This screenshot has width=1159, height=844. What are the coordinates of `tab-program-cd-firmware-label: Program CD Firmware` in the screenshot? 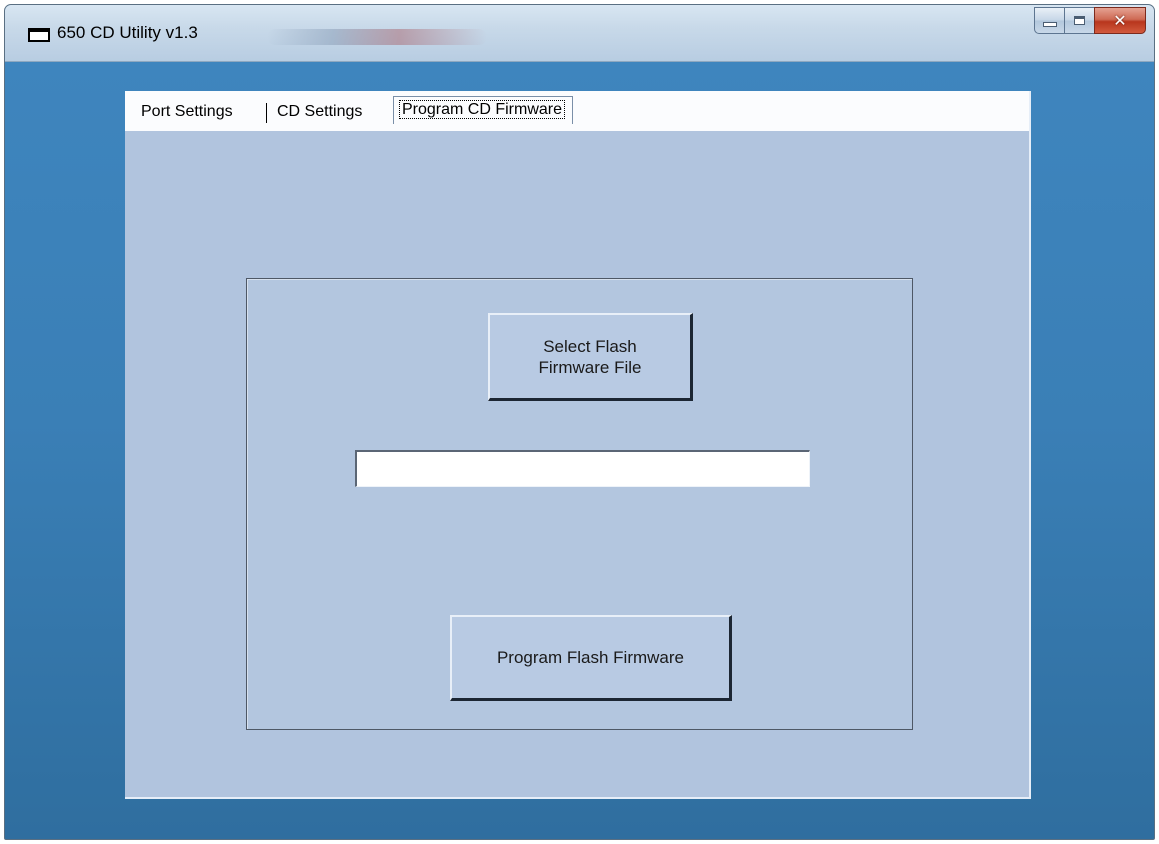 It's located at (482, 109).